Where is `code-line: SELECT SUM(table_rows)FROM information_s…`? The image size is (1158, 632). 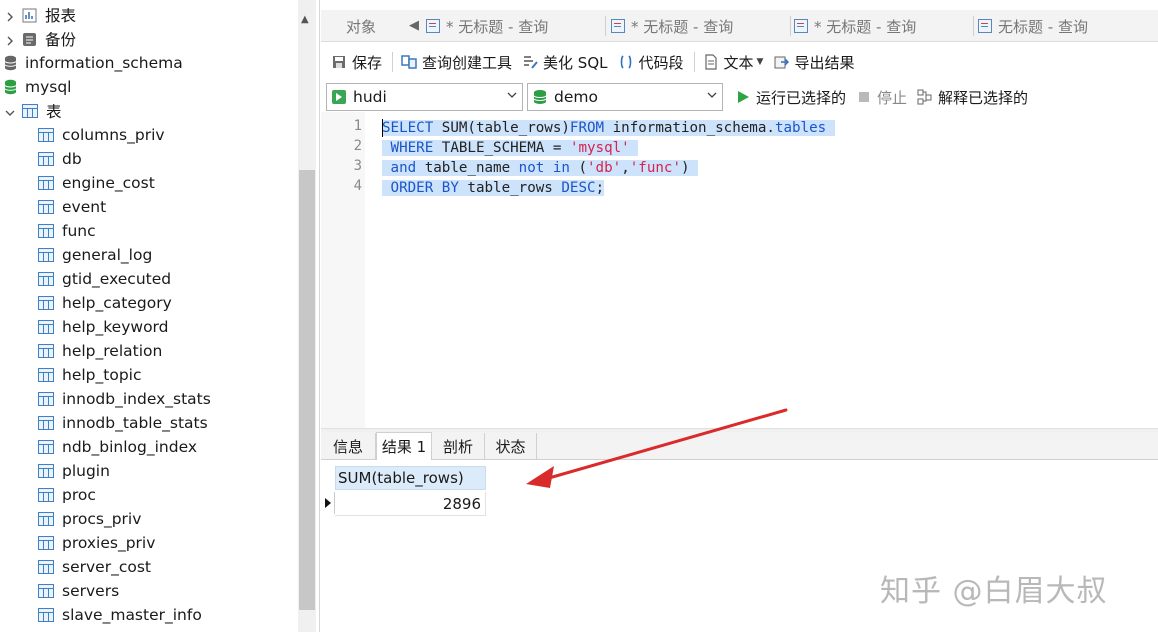 code-line: SELECT SUM(table_rows)FROM information_s… is located at coordinates (608, 128).